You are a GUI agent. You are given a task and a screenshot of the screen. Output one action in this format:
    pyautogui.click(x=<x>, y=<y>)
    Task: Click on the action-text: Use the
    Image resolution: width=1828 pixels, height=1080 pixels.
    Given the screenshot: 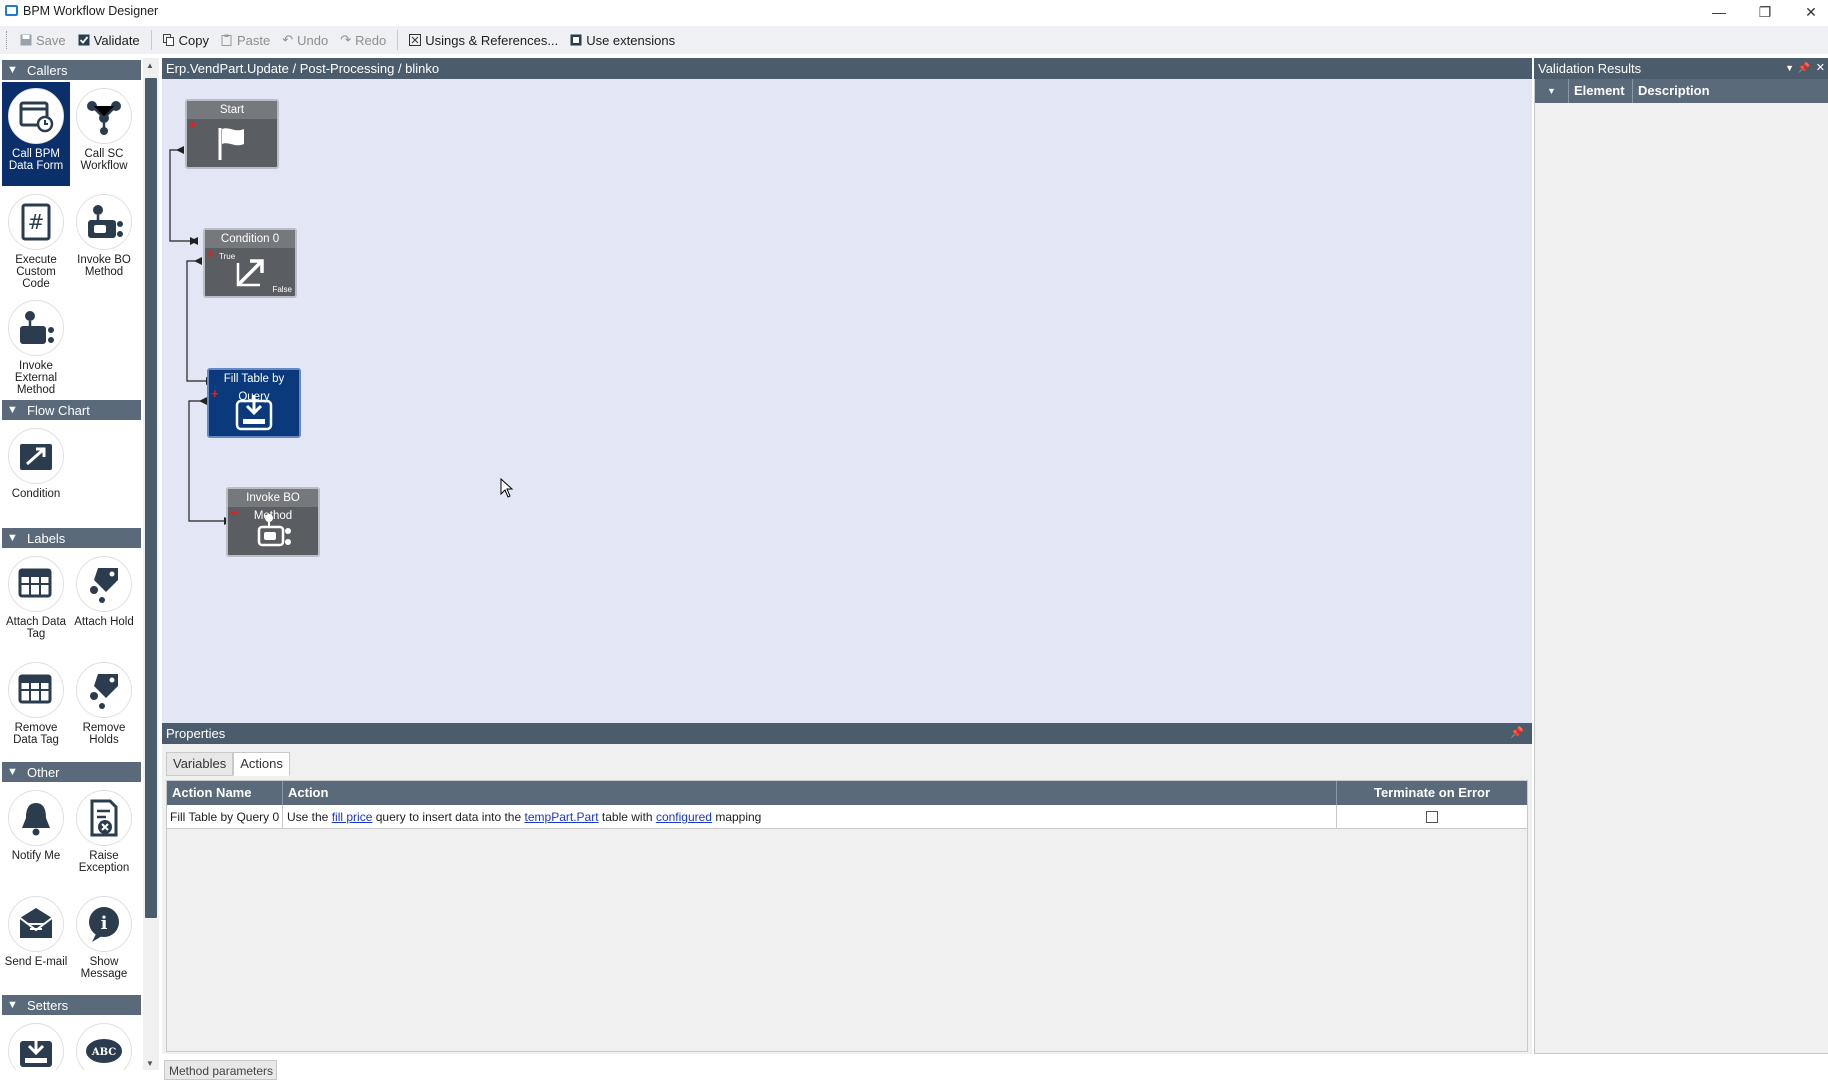 What is the action you would take?
    pyautogui.click(x=308, y=817)
    